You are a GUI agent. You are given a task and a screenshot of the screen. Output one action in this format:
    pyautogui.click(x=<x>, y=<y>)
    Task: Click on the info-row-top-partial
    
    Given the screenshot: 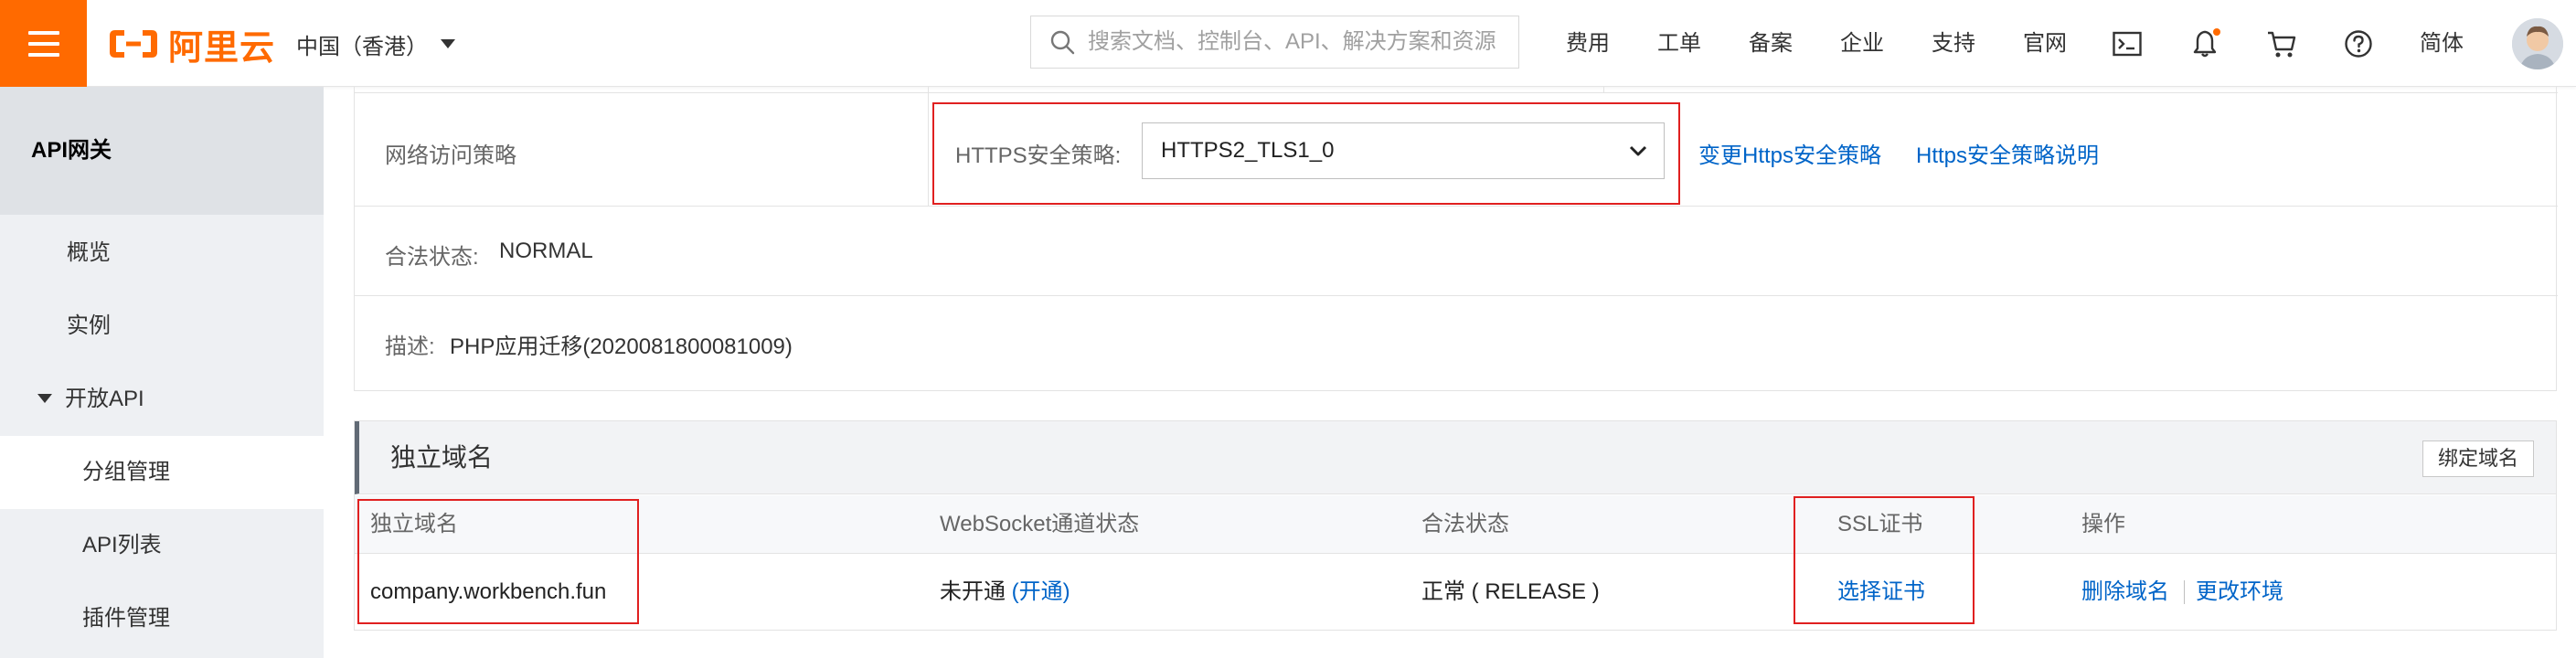 What is the action you would take?
    pyautogui.click(x=1456, y=90)
    